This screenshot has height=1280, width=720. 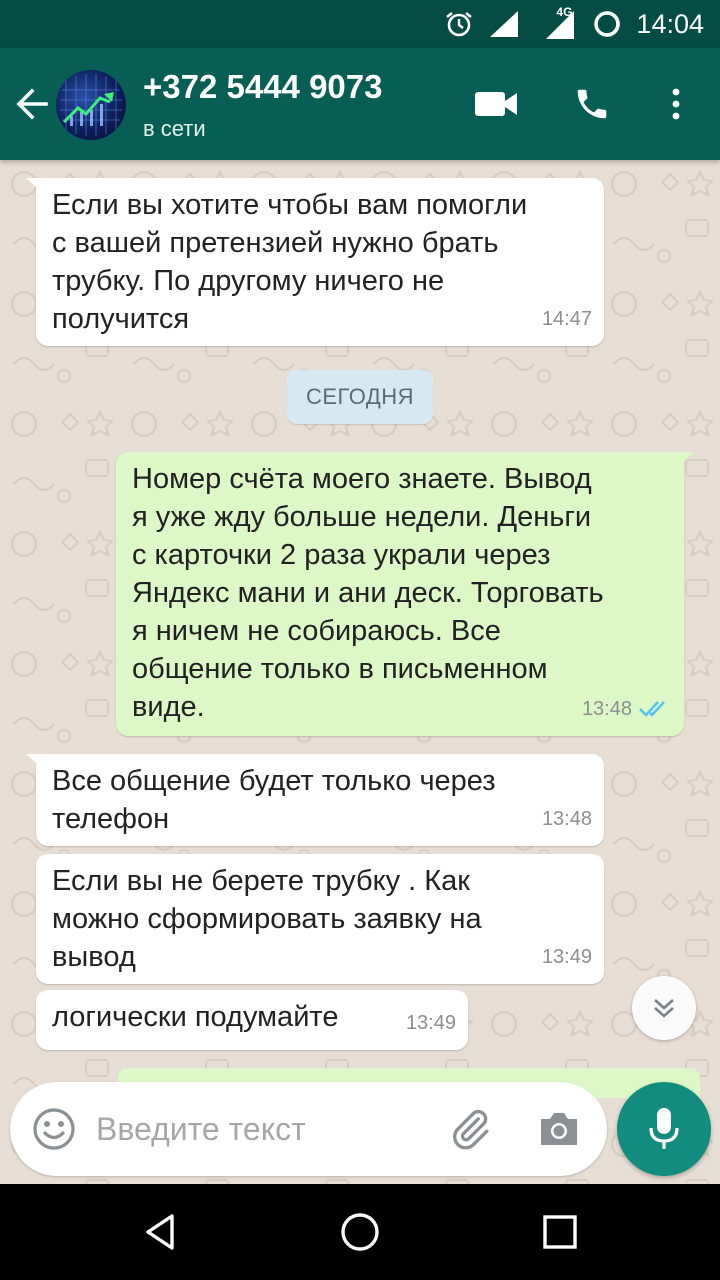 I want to click on nav-back-button, so click(x=160, y=1232).